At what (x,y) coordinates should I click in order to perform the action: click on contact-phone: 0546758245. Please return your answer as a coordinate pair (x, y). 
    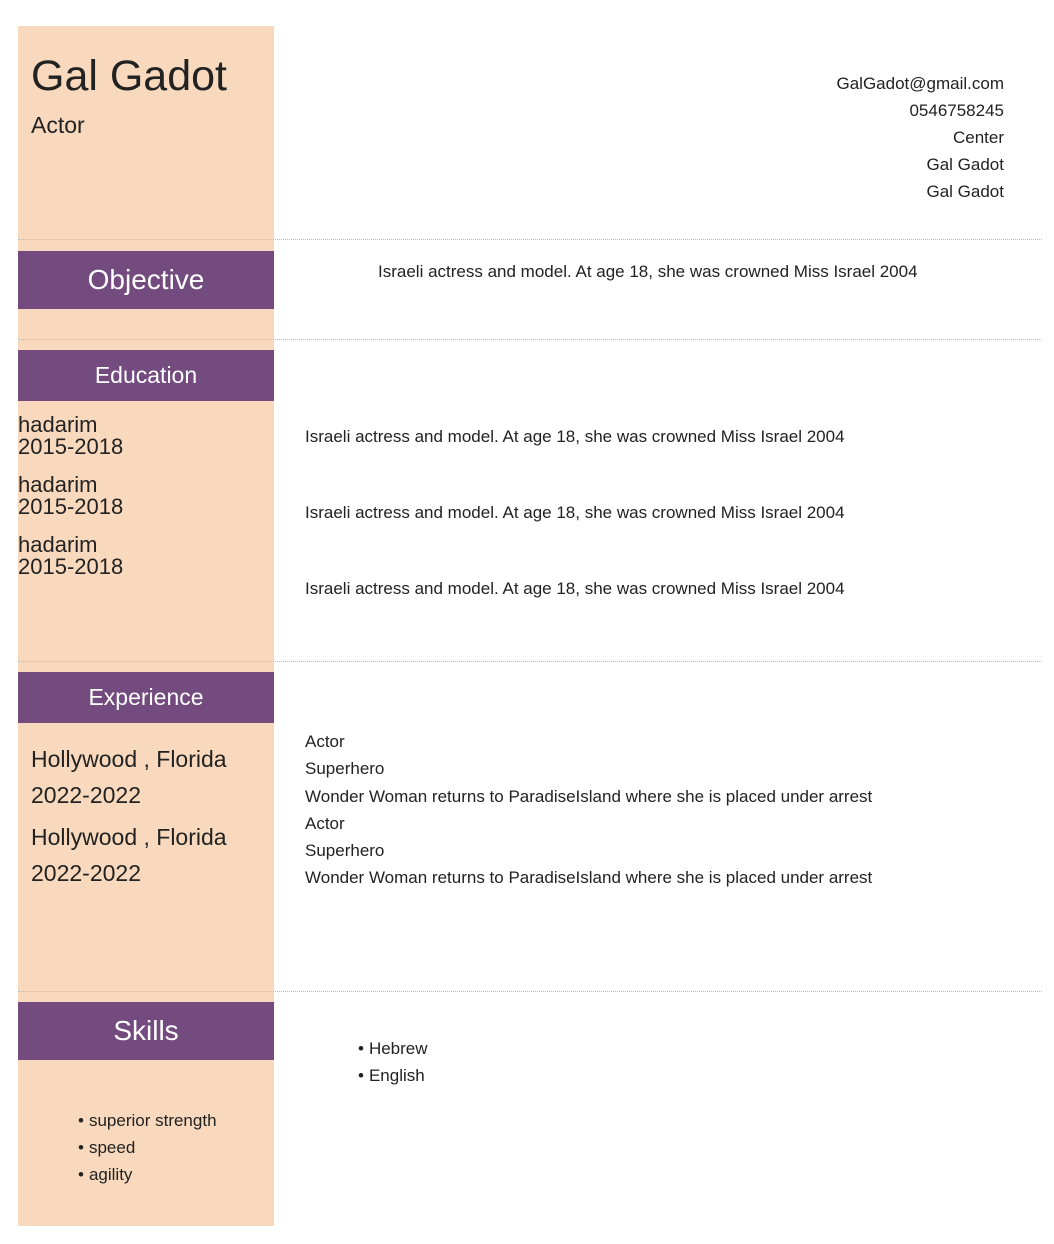
    Looking at the image, I should click on (956, 110).